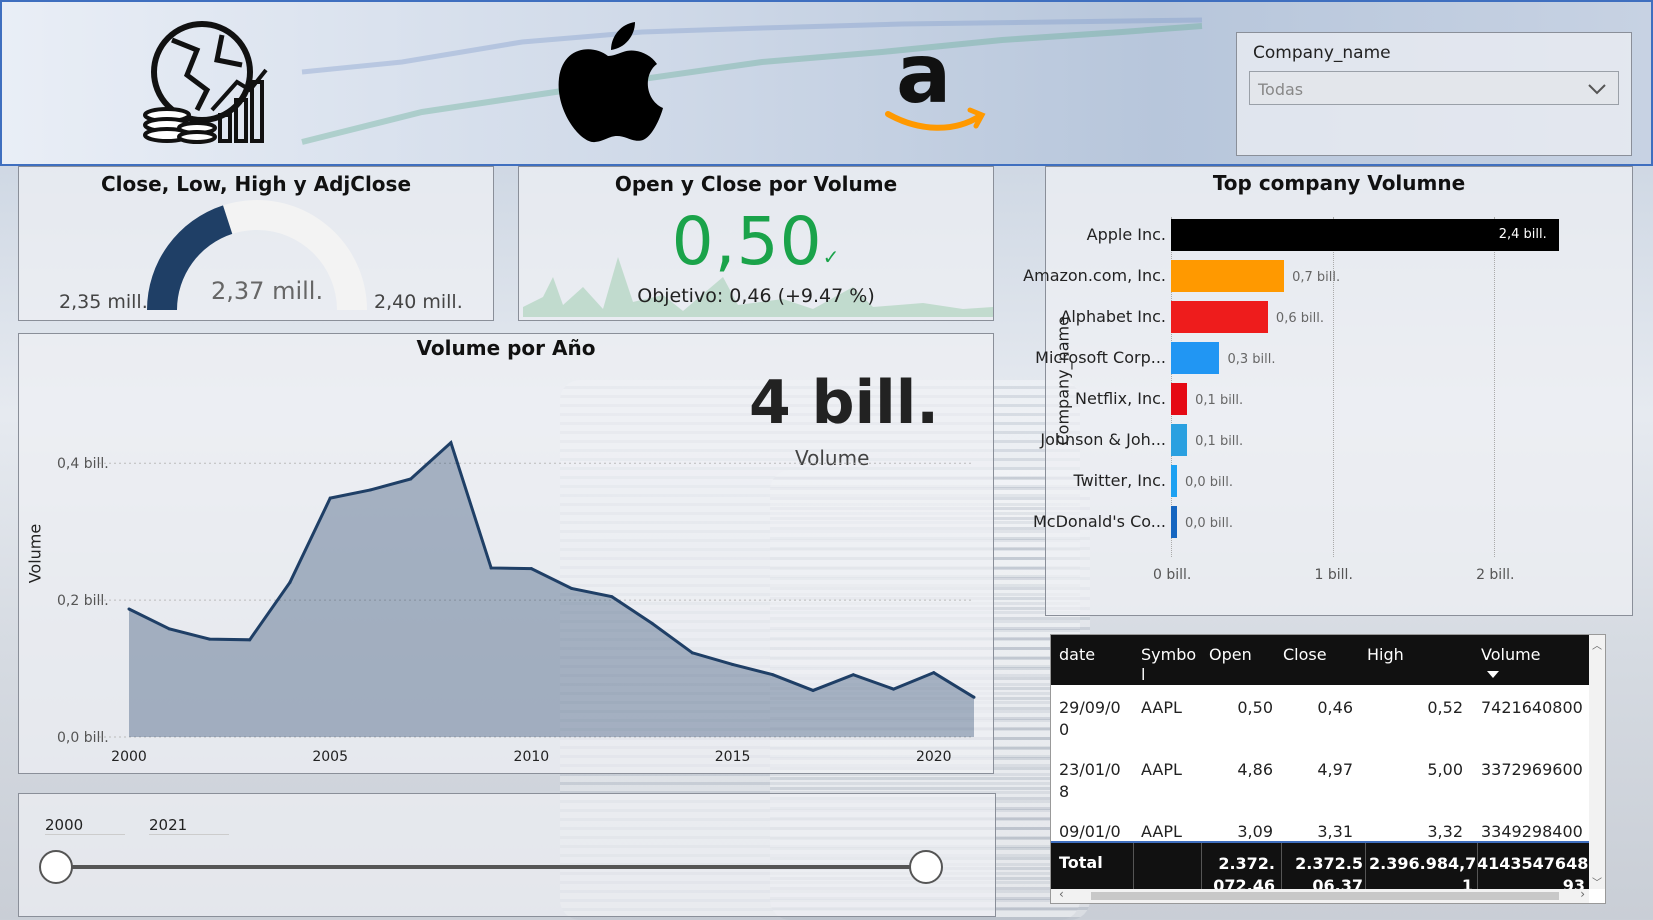 This screenshot has height=920, width=1653. I want to click on table-horizontal-scrollbar: ‹ ›, so click(1320, 895).